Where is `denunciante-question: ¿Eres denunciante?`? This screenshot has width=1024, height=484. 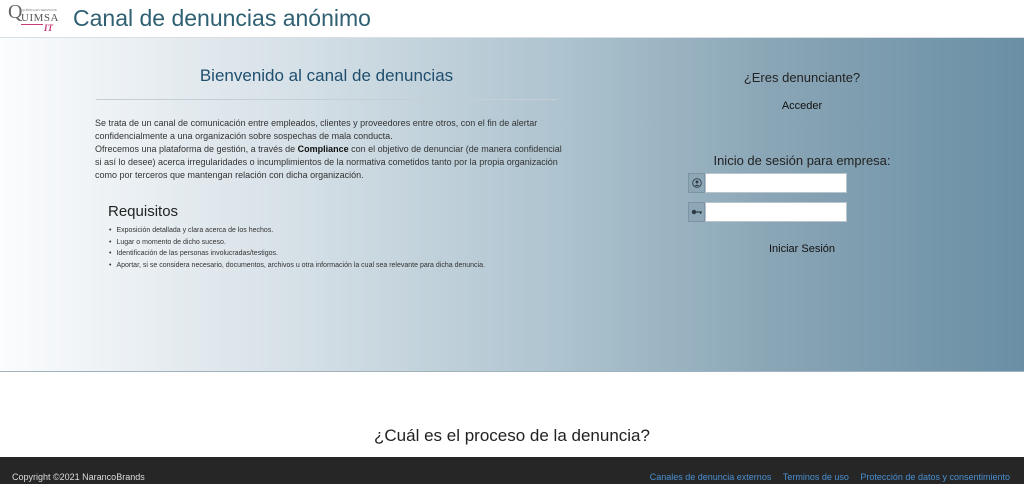
denunciante-question: ¿Eres denunciante? is located at coordinates (802, 77).